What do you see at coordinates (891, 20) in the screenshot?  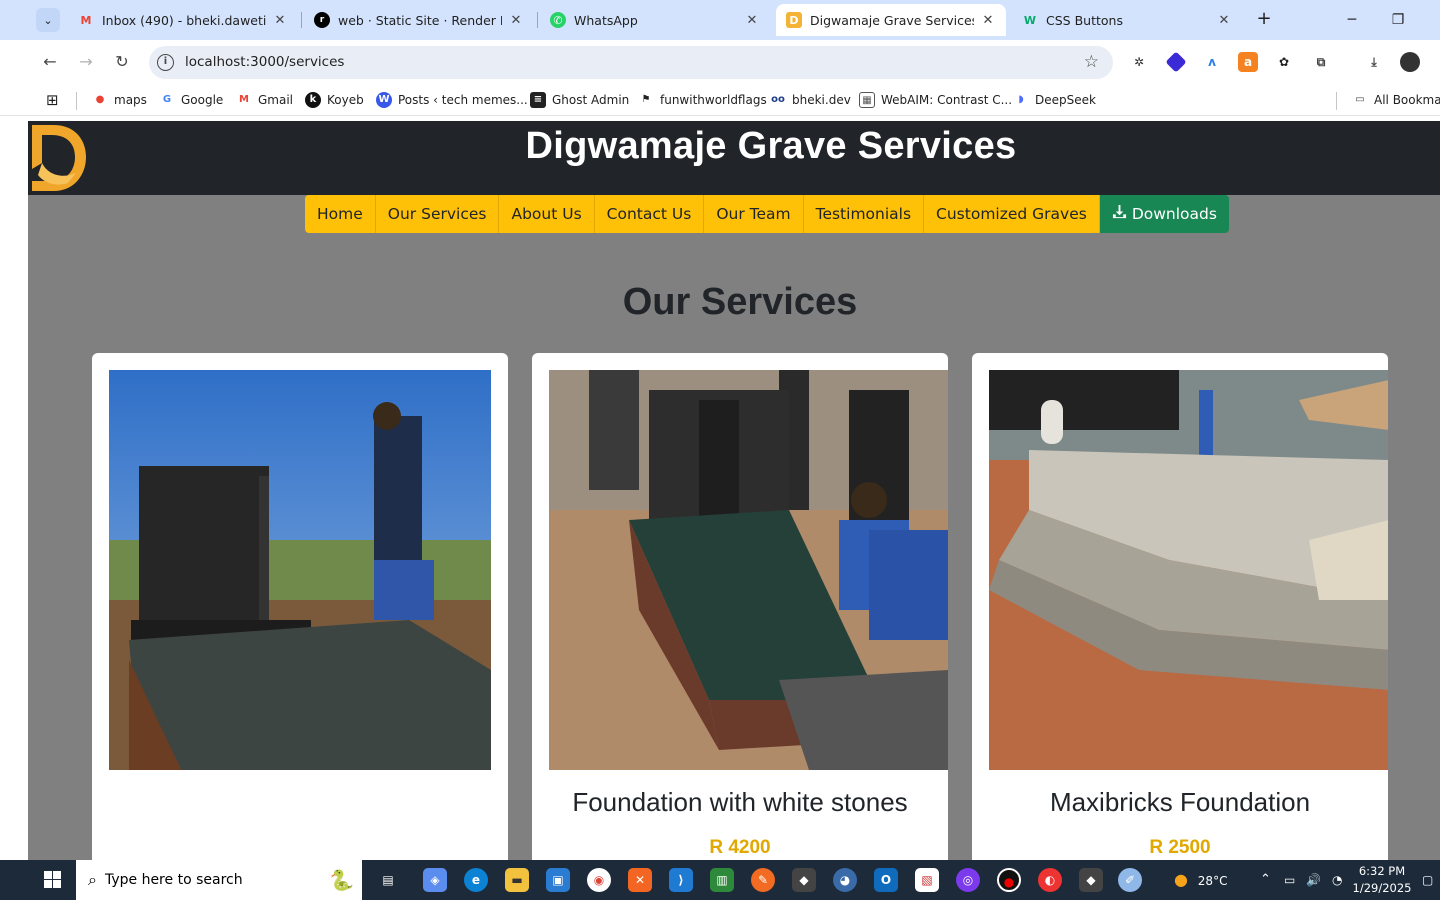 I see `tab-digwamaje: D Digwamaje Grave Services ✕` at bounding box center [891, 20].